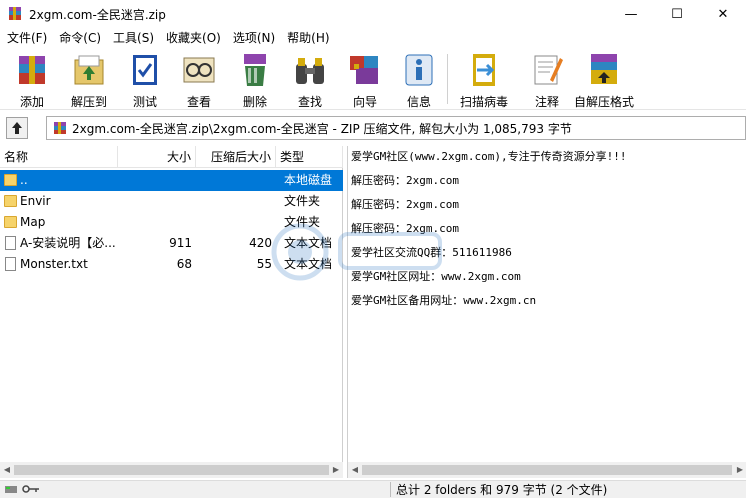  I want to click on test-button: 测试, so click(145, 80).